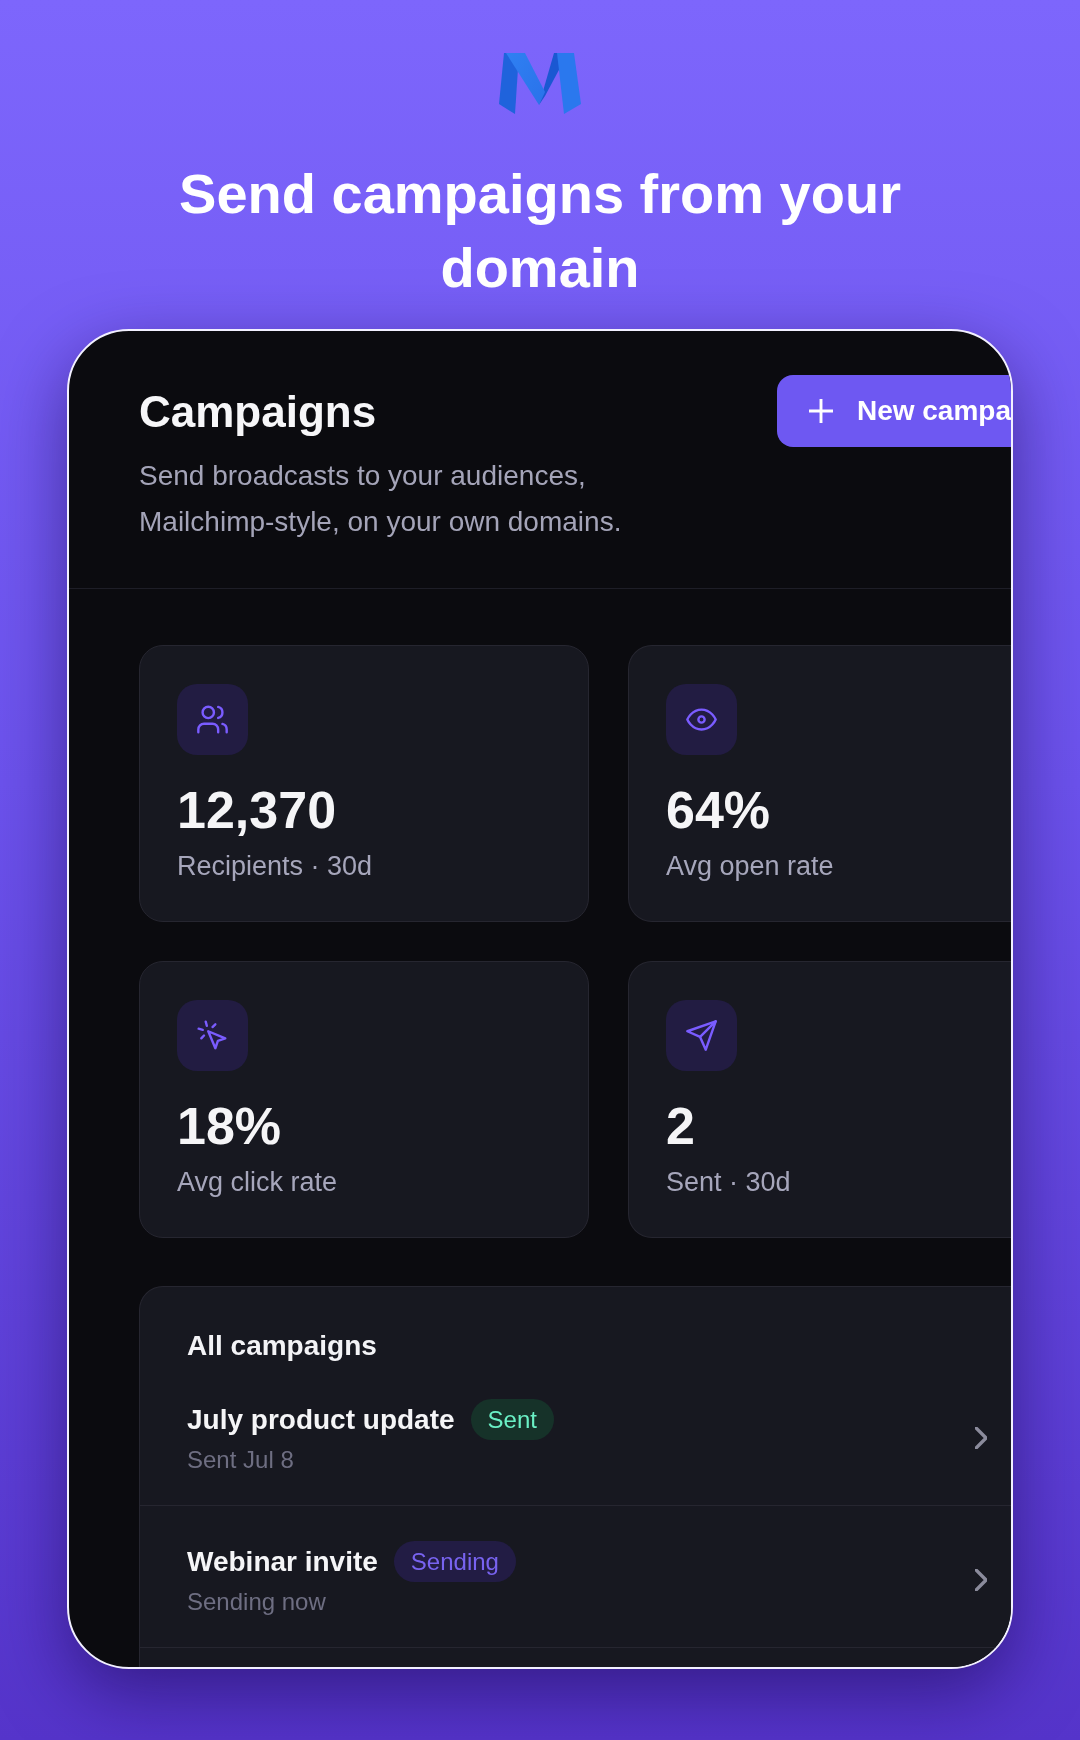 The image size is (1080, 1740). I want to click on plus-icon, so click(820, 411).